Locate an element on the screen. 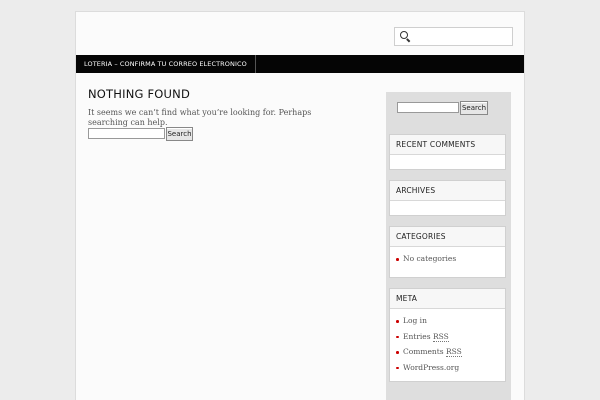 The image size is (600, 400). meta-link-entries-rss: Entries RSS is located at coordinates (450, 337).